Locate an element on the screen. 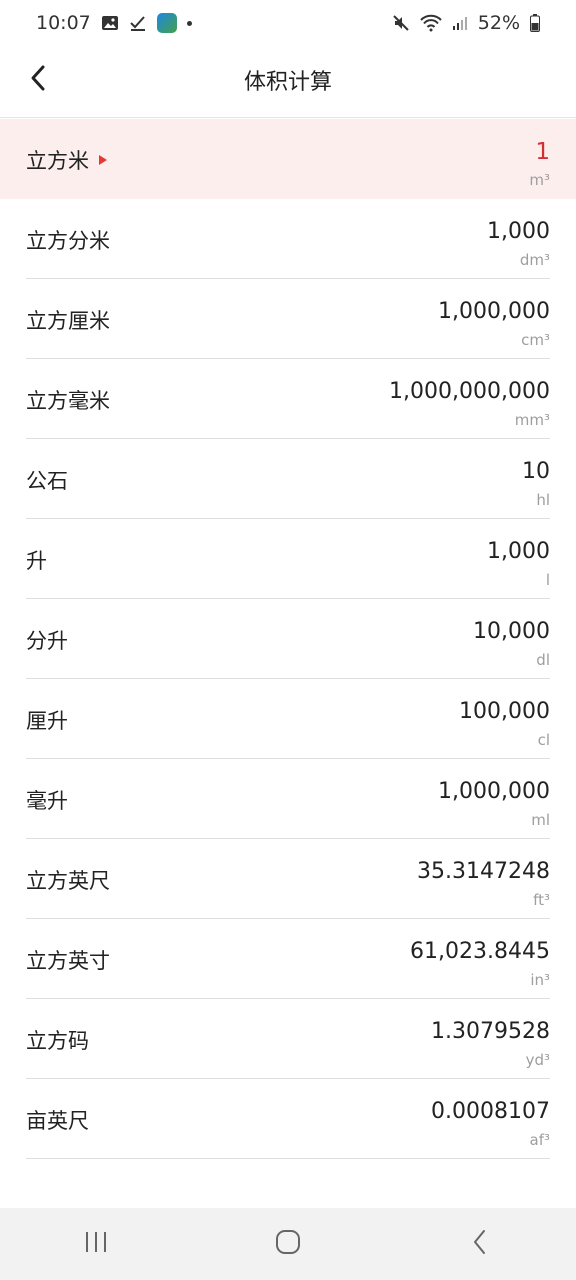 Image resolution: width=576 pixels, height=1280 pixels. unit-name: 立方毫米 is located at coordinates (68, 401).